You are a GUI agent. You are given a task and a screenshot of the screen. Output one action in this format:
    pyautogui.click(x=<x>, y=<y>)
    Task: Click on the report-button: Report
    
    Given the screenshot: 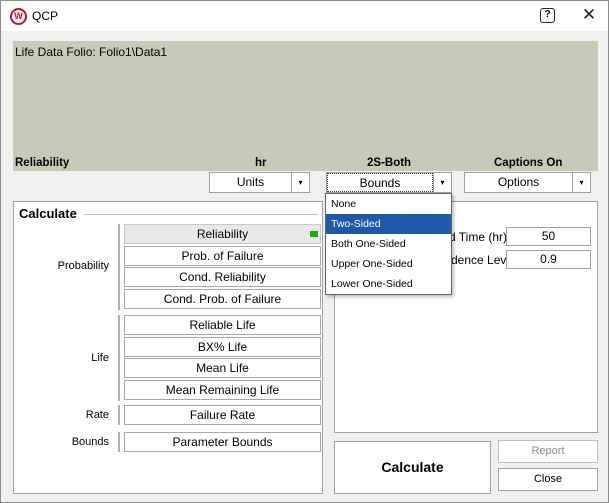 What is the action you would take?
    pyautogui.click(x=548, y=451)
    